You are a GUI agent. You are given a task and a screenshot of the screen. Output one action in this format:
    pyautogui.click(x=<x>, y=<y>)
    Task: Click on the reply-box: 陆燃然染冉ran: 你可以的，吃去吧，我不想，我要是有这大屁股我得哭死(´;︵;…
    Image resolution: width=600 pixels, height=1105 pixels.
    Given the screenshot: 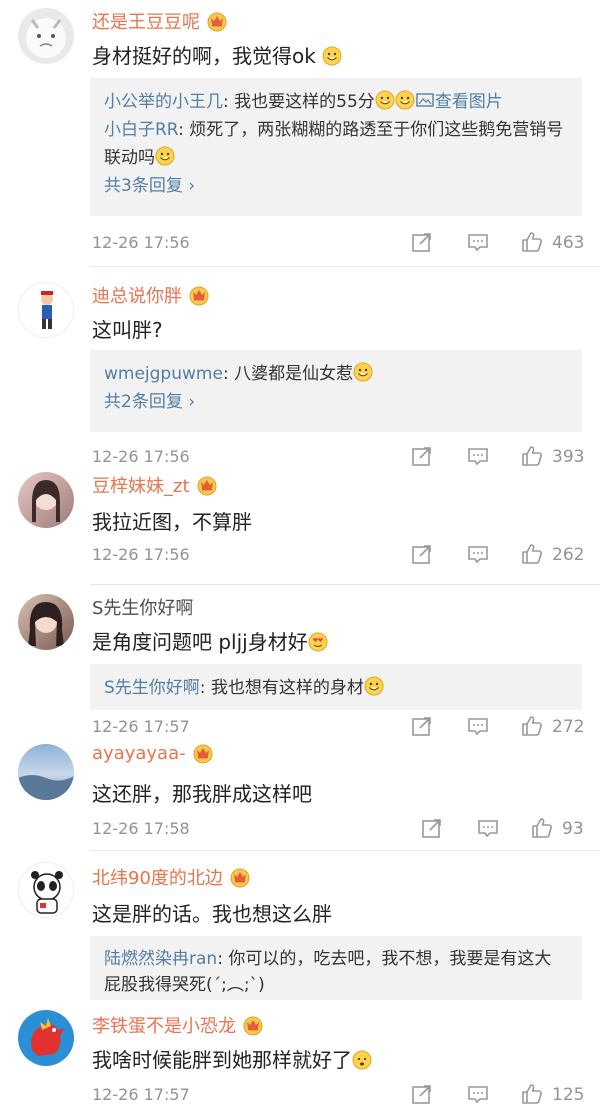 What is the action you would take?
    pyautogui.click(x=336, y=968)
    